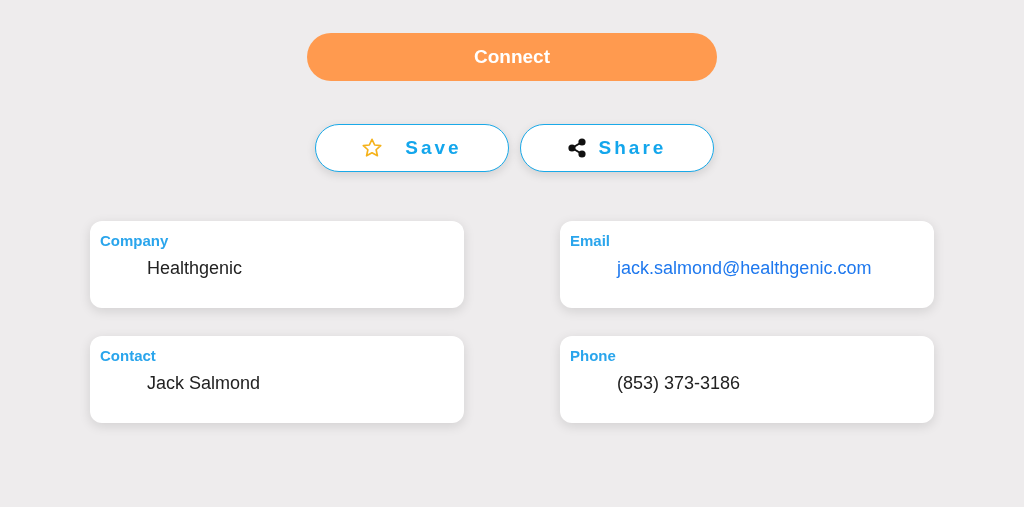 This screenshot has height=507, width=1024. I want to click on save-button: Save, so click(411, 148).